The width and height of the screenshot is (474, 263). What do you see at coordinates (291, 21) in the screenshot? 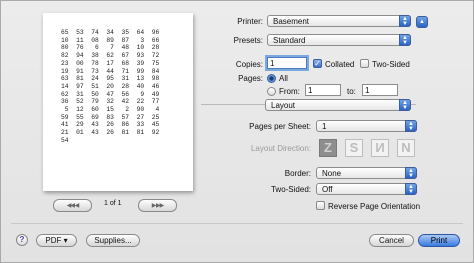
I see `printer-value: Basement` at bounding box center [291, 21].